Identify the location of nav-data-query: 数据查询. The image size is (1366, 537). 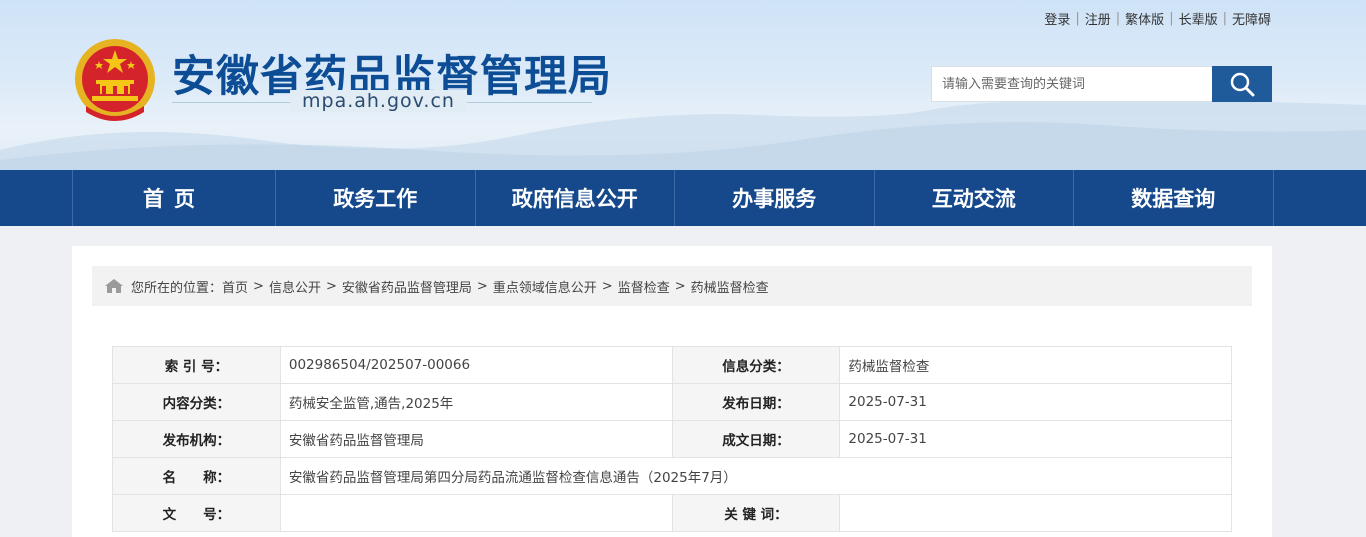
(1174, 198).